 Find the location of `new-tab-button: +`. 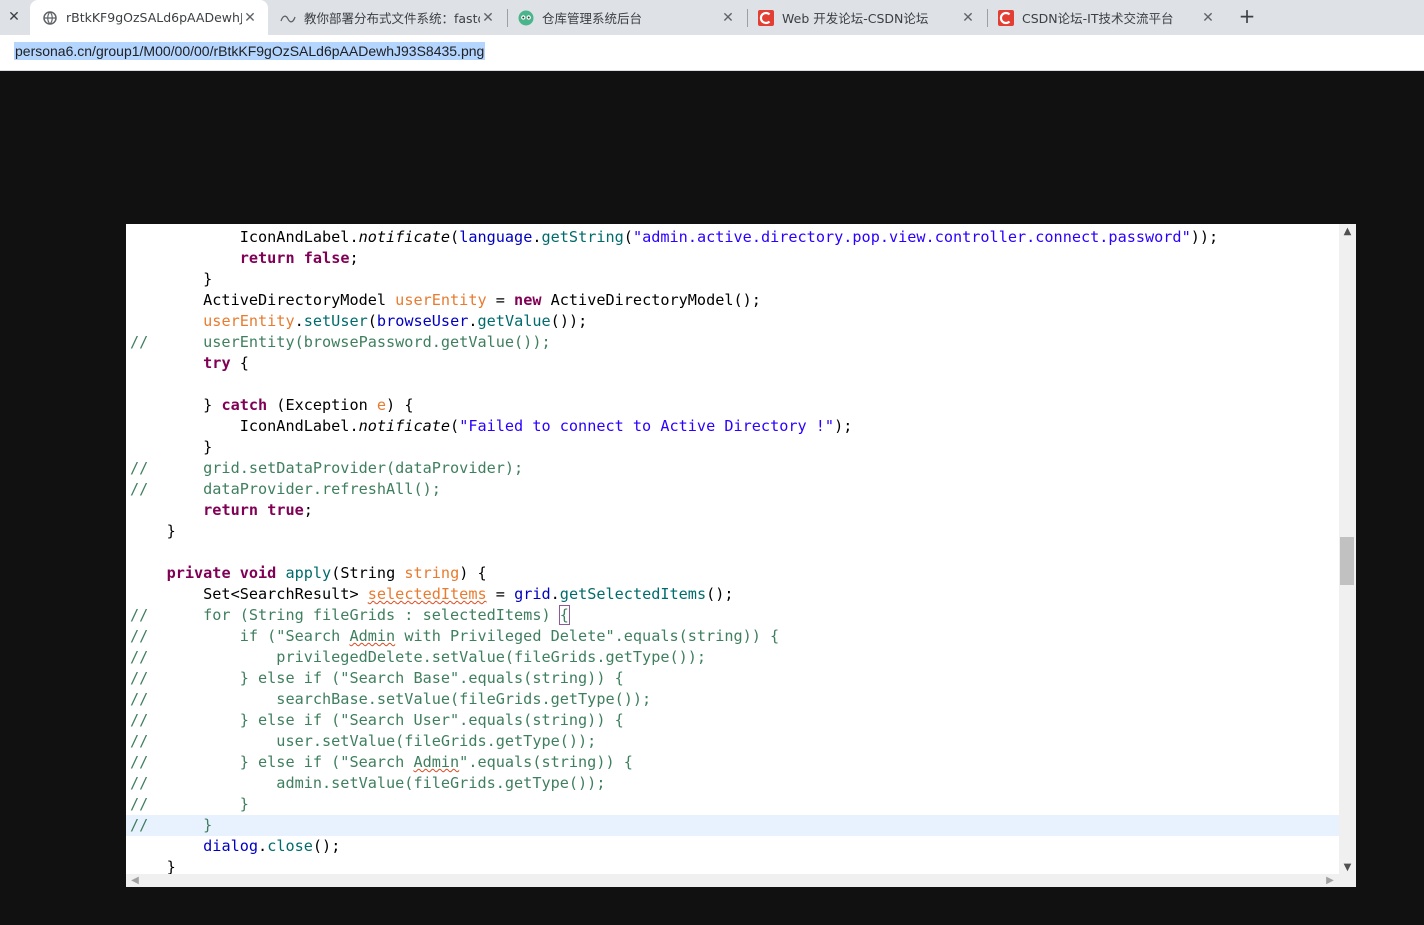

new-tab-button: + is located at coordinates (1247, 16).